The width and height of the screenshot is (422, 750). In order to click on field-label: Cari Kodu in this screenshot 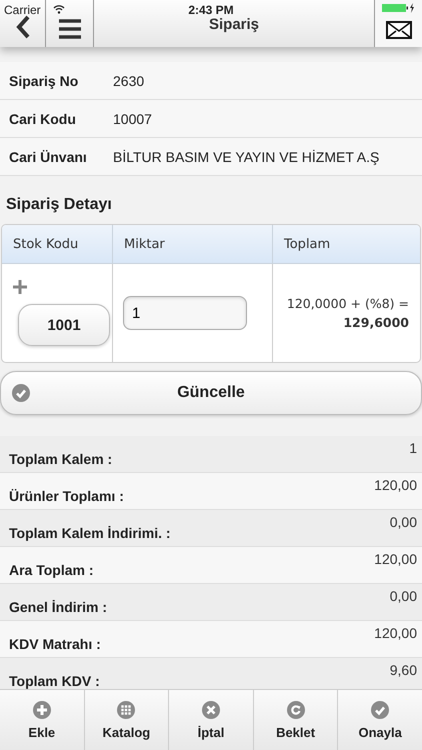, I will do `click(42, 118)`.